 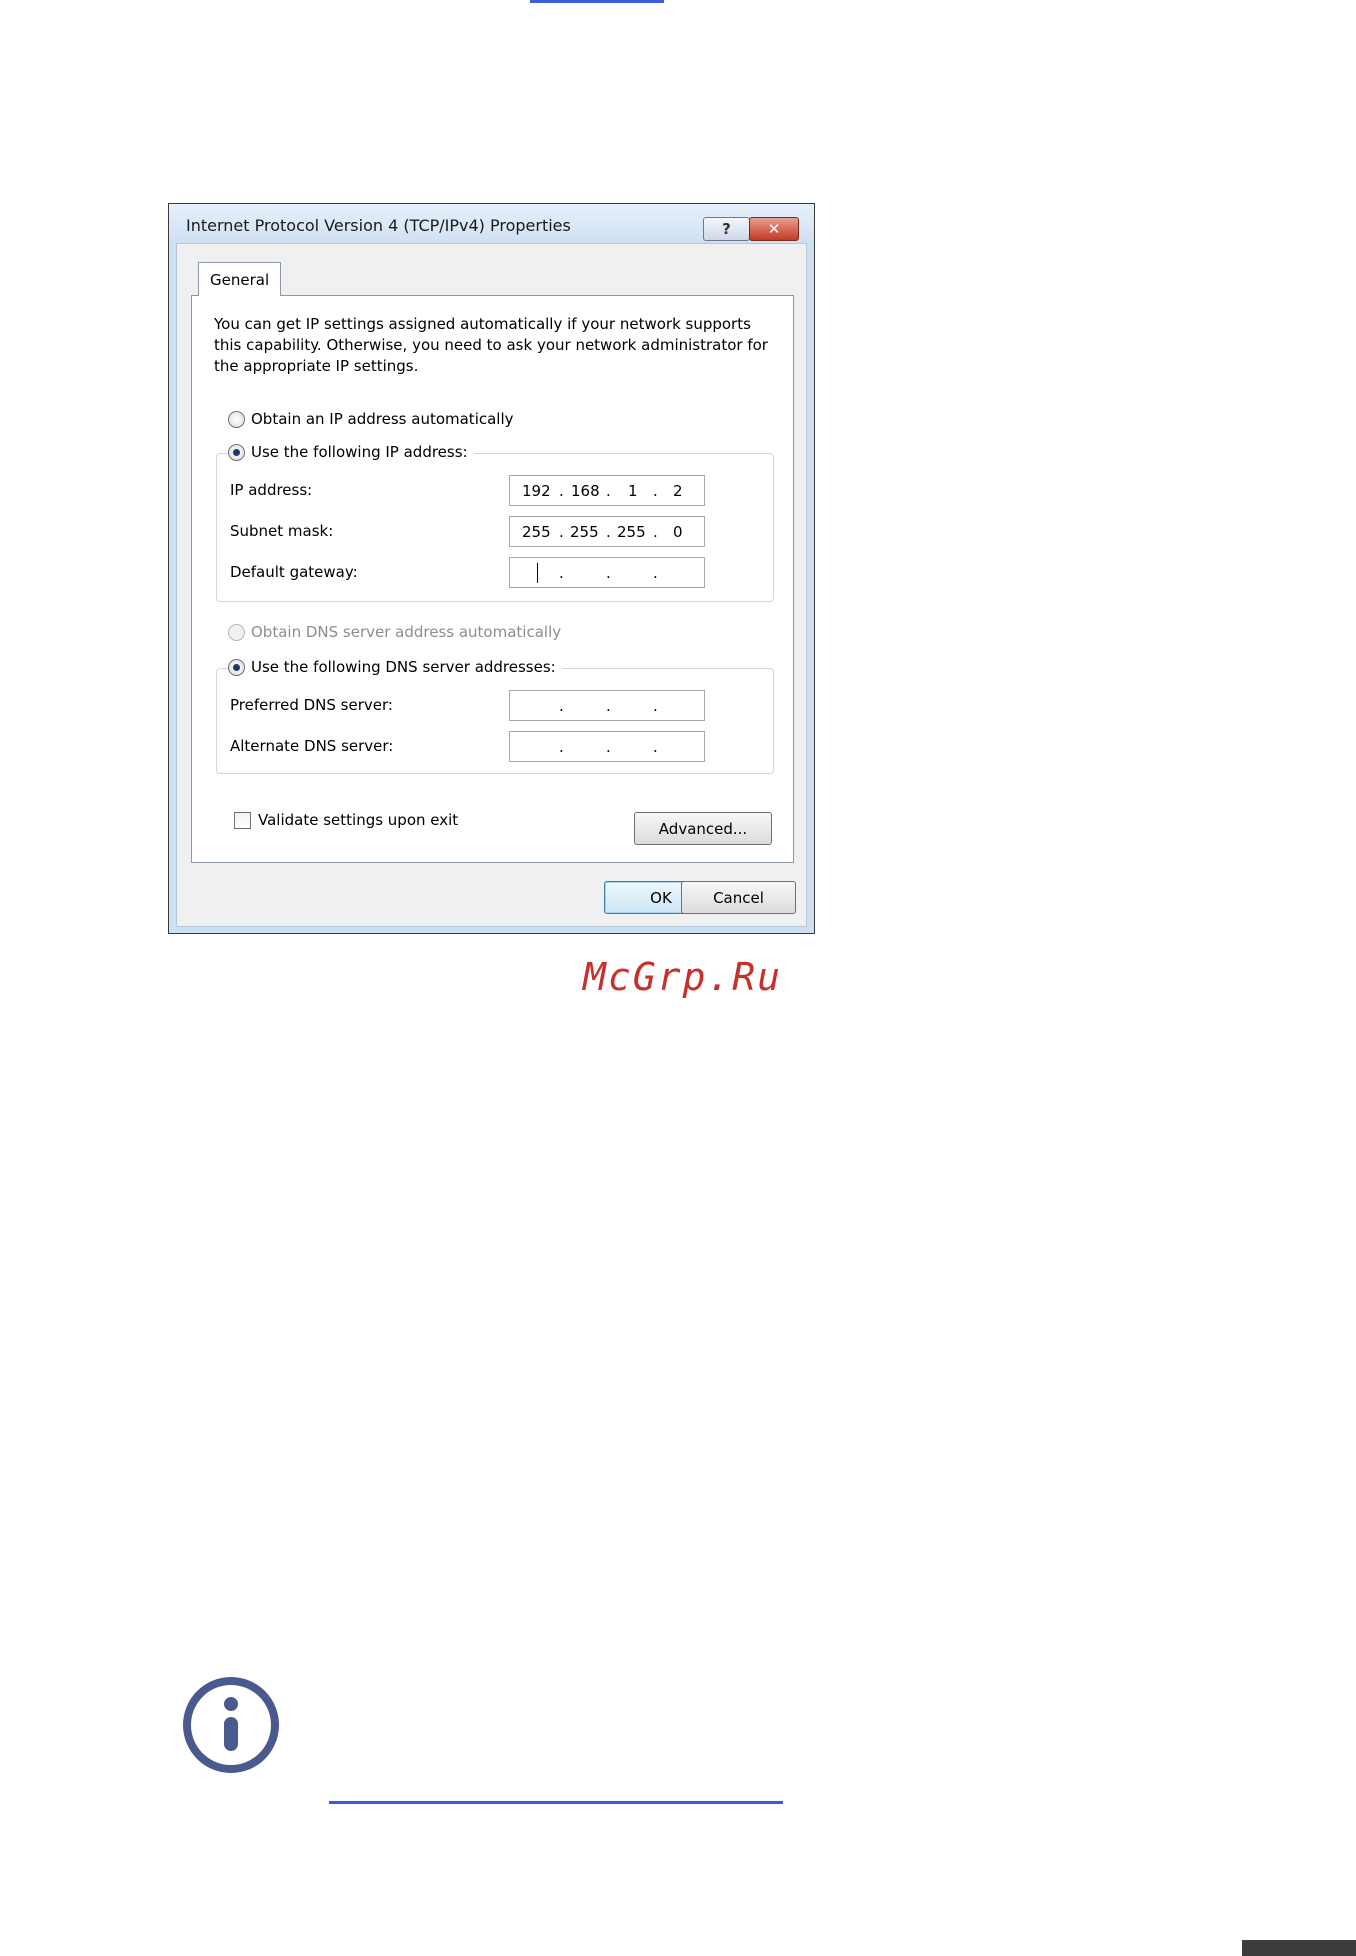 I want to click on watermark-text: McGrp.Ru, so click(x=683, y=977).